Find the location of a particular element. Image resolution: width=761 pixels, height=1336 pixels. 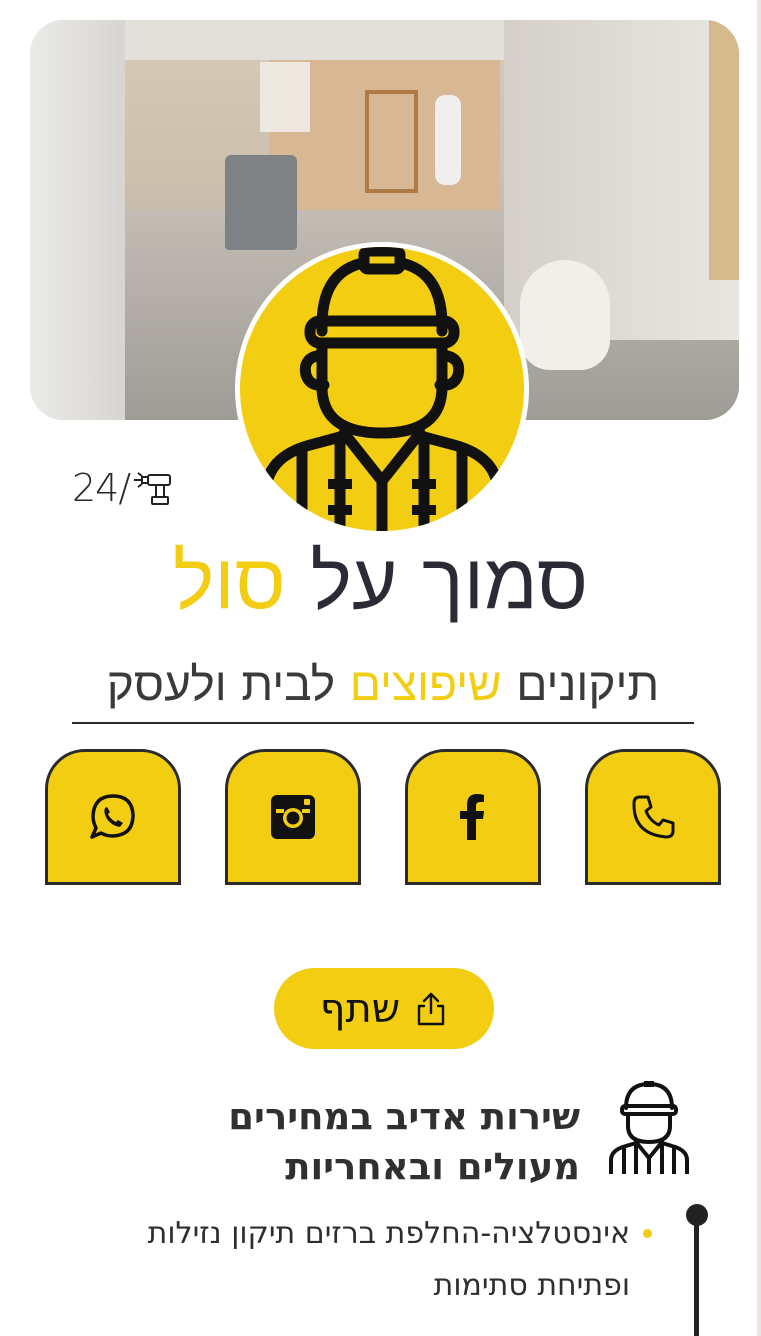

business-title: סמוך על סול is located at coordinates (378, 582).